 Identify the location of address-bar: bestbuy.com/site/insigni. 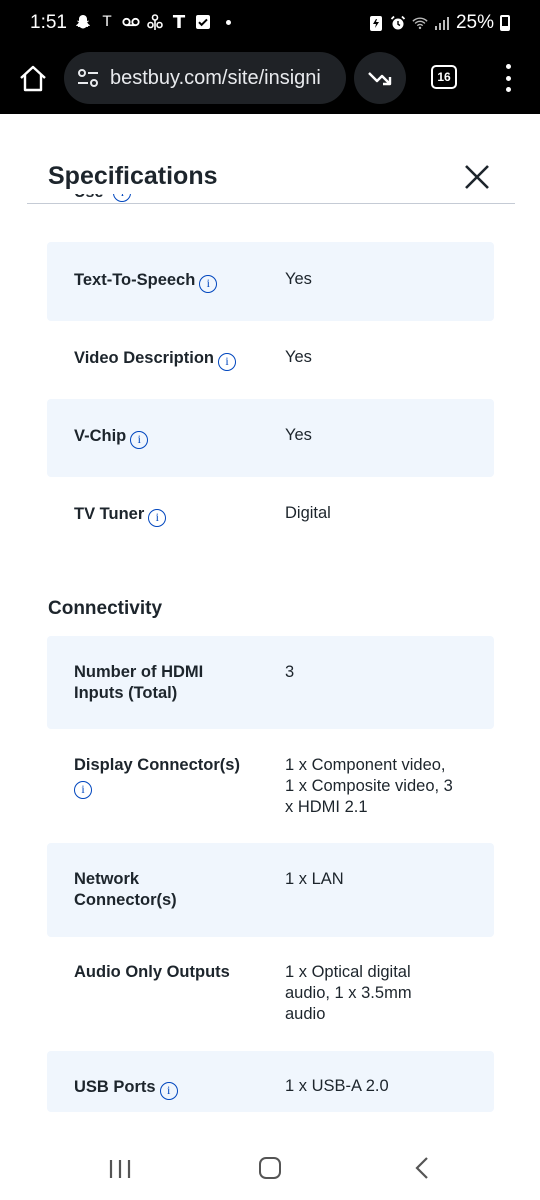
(205, 78).